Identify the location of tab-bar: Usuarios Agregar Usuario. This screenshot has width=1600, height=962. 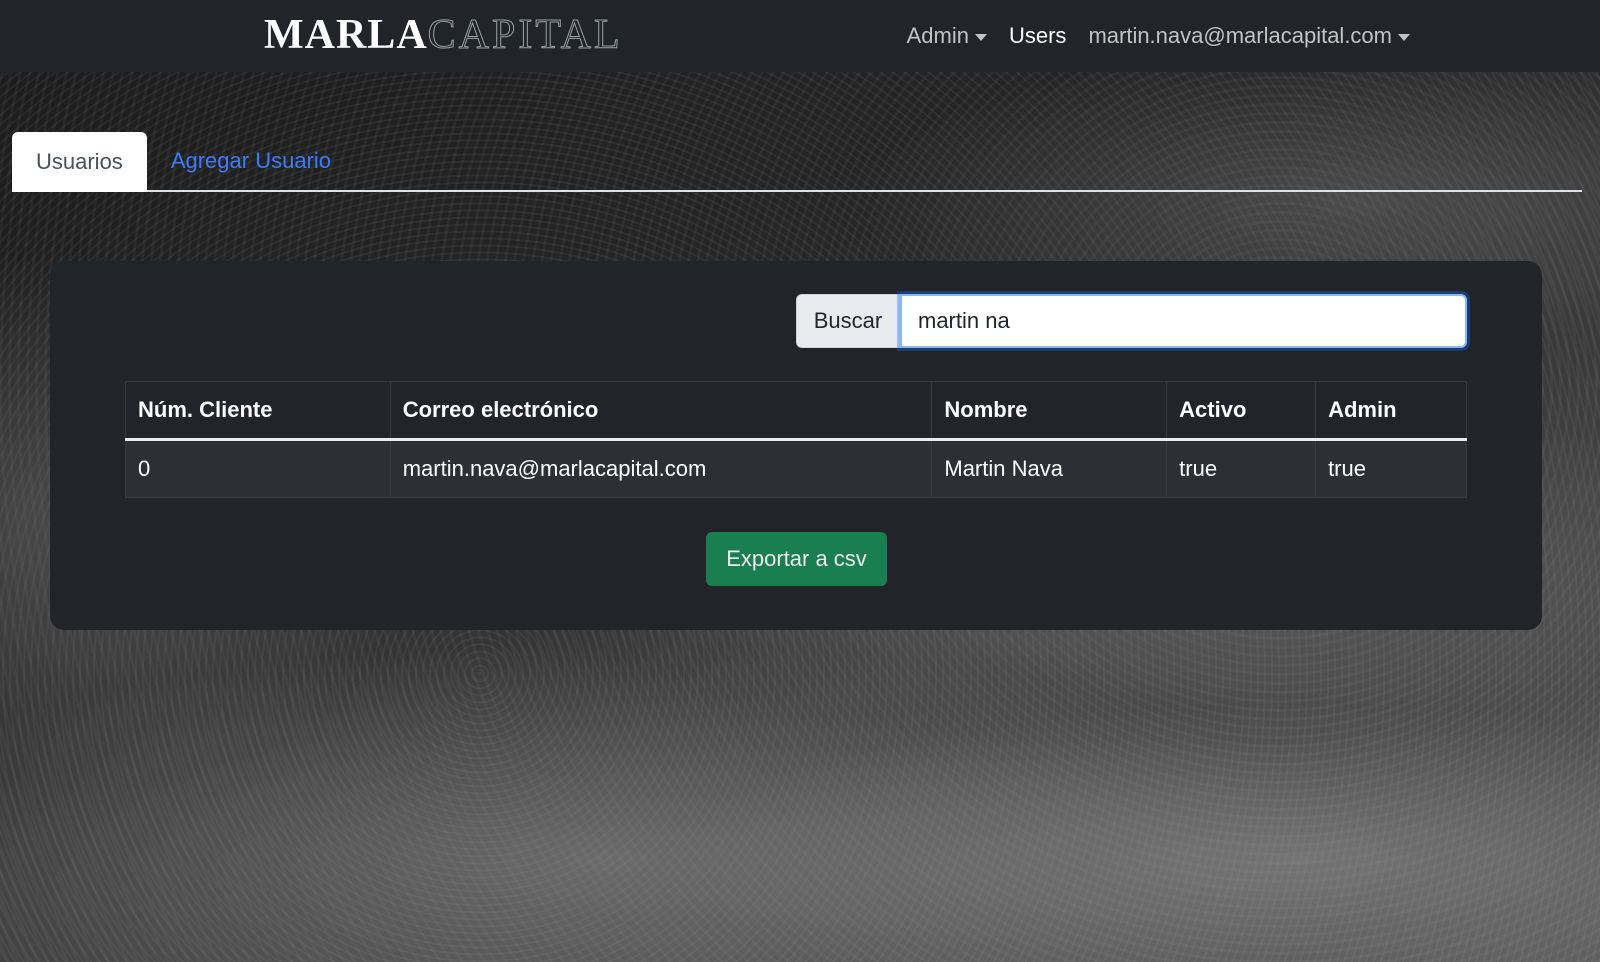
(797, 162).